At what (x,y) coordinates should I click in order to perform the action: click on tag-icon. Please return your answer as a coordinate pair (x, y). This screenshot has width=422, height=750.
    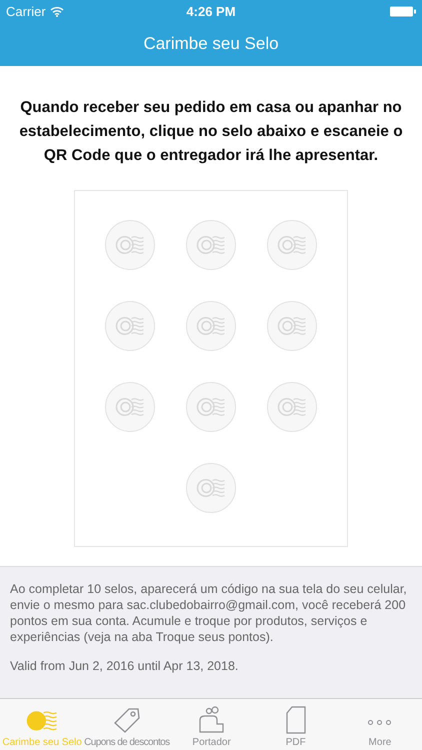
    Looking at the image, I should click on (127, 720).